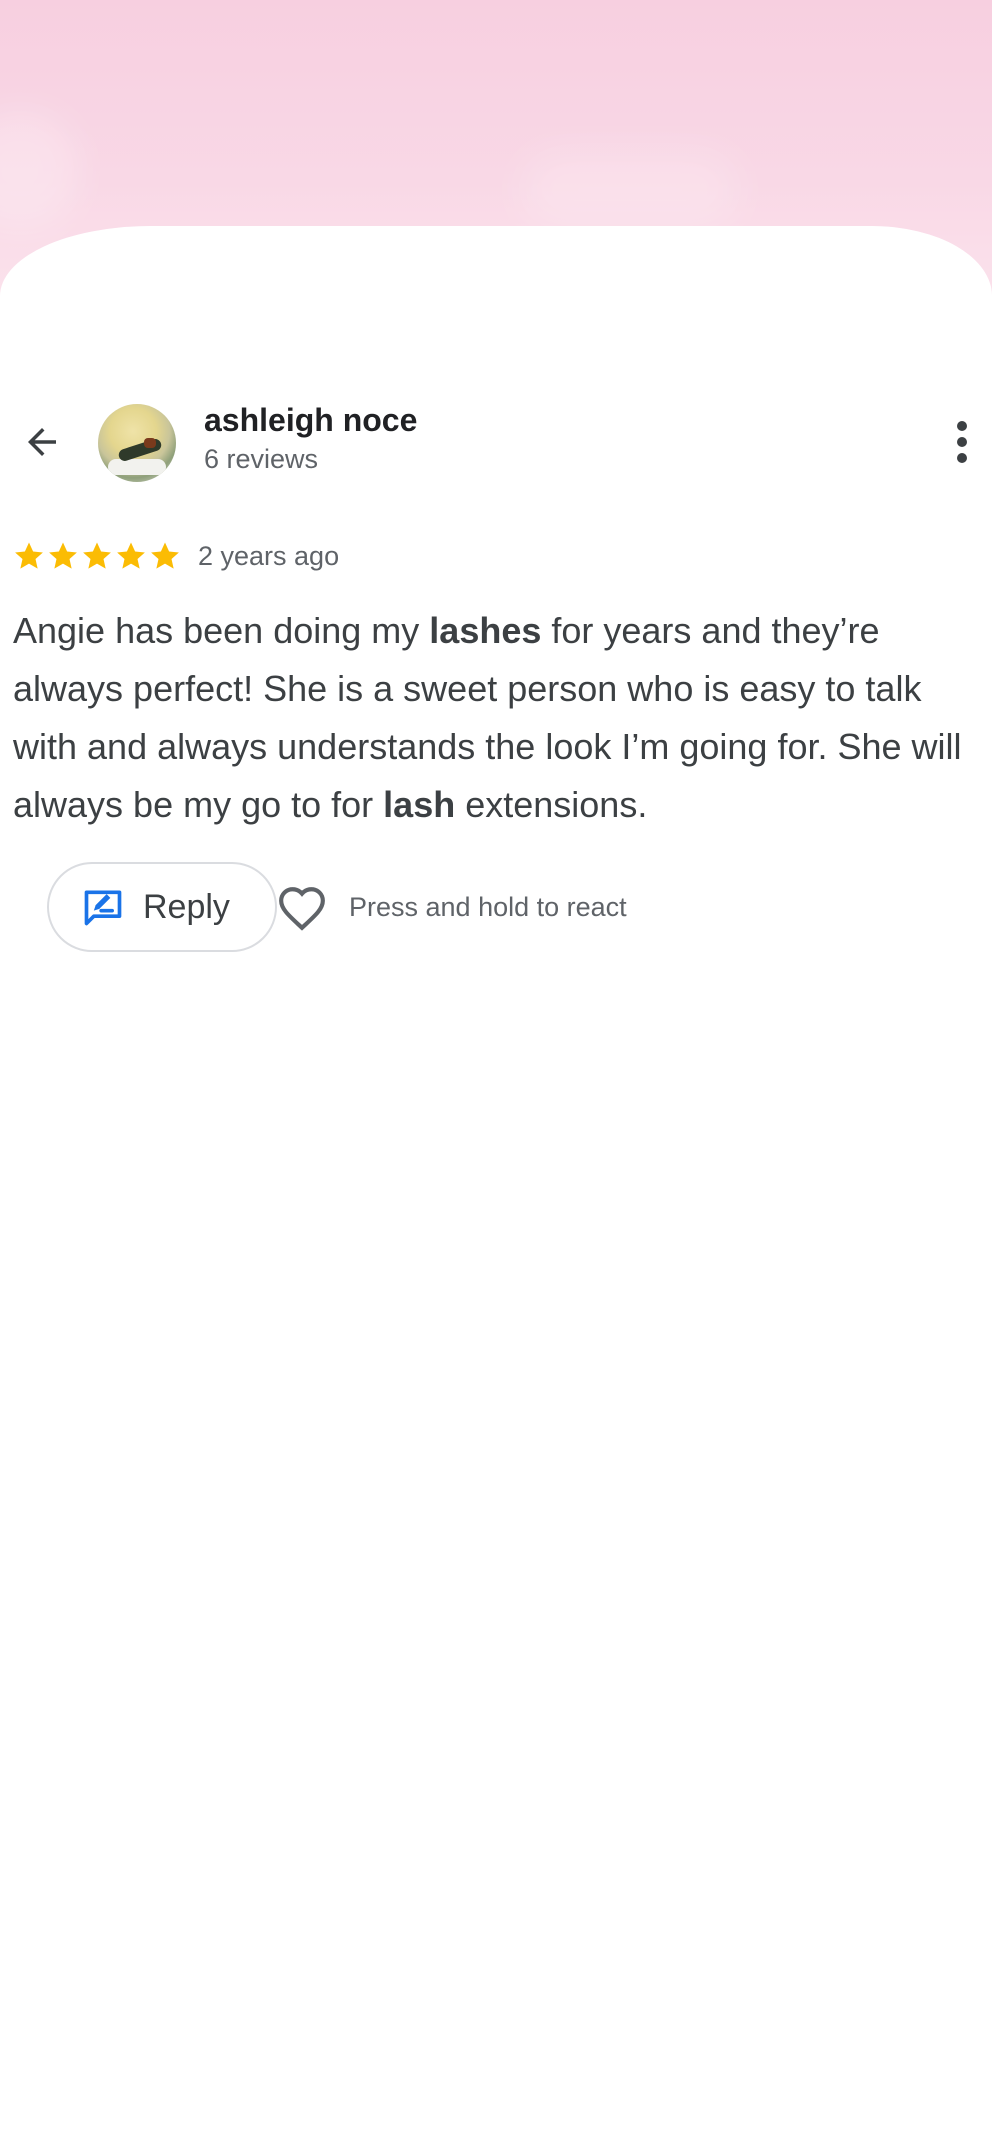  I want to click on rating-row: 2 years ago, so click(175, 556).